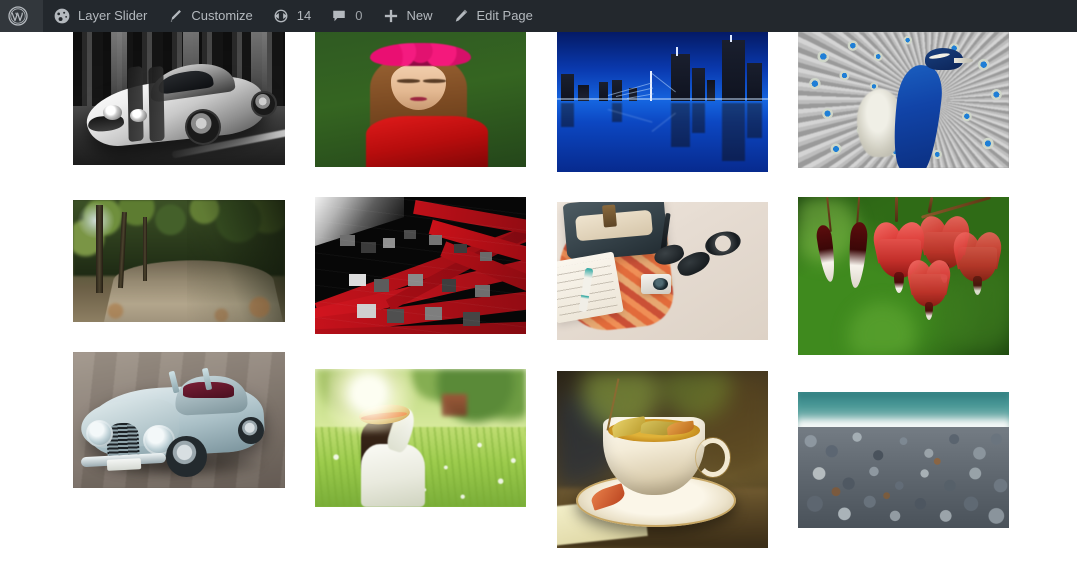 The image size is (1077, 570). What do you see at coordinates (222, 15) in the screenshot?
I see `customize-label: Customize` at bounding box center [222, 15].